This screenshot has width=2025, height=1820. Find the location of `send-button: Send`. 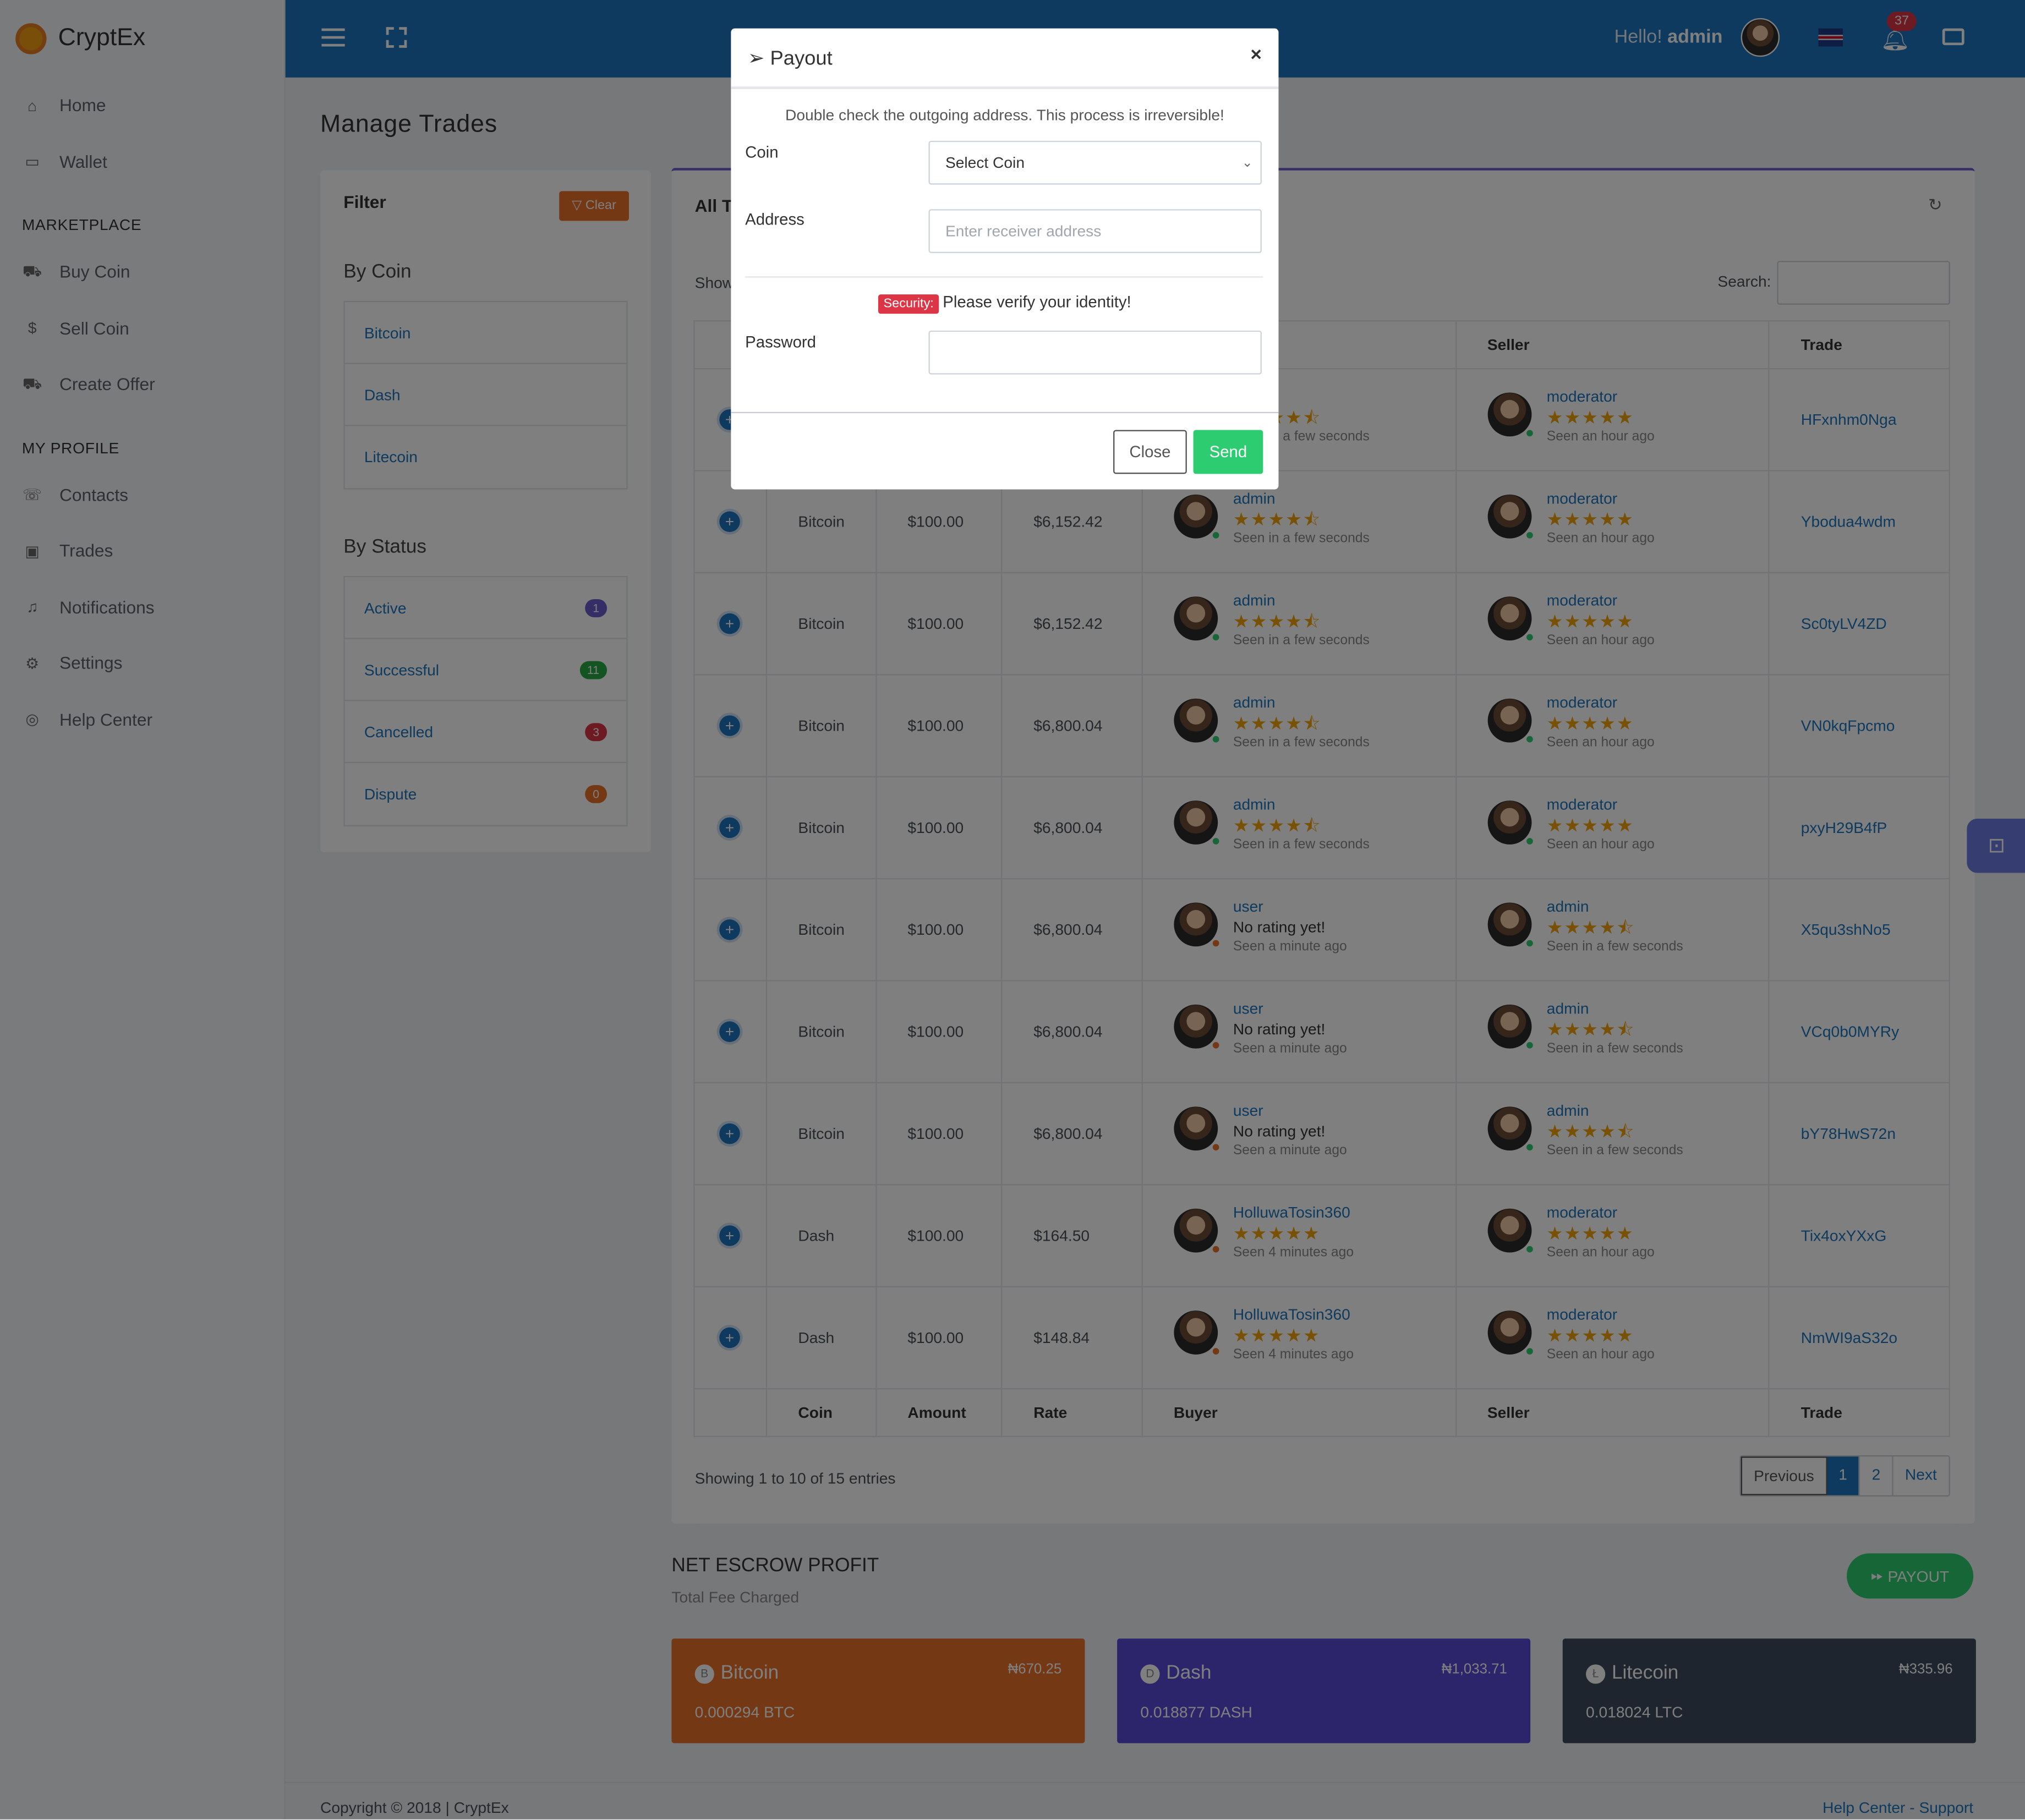

send-button: Send is located at coordinates (1228, 452).